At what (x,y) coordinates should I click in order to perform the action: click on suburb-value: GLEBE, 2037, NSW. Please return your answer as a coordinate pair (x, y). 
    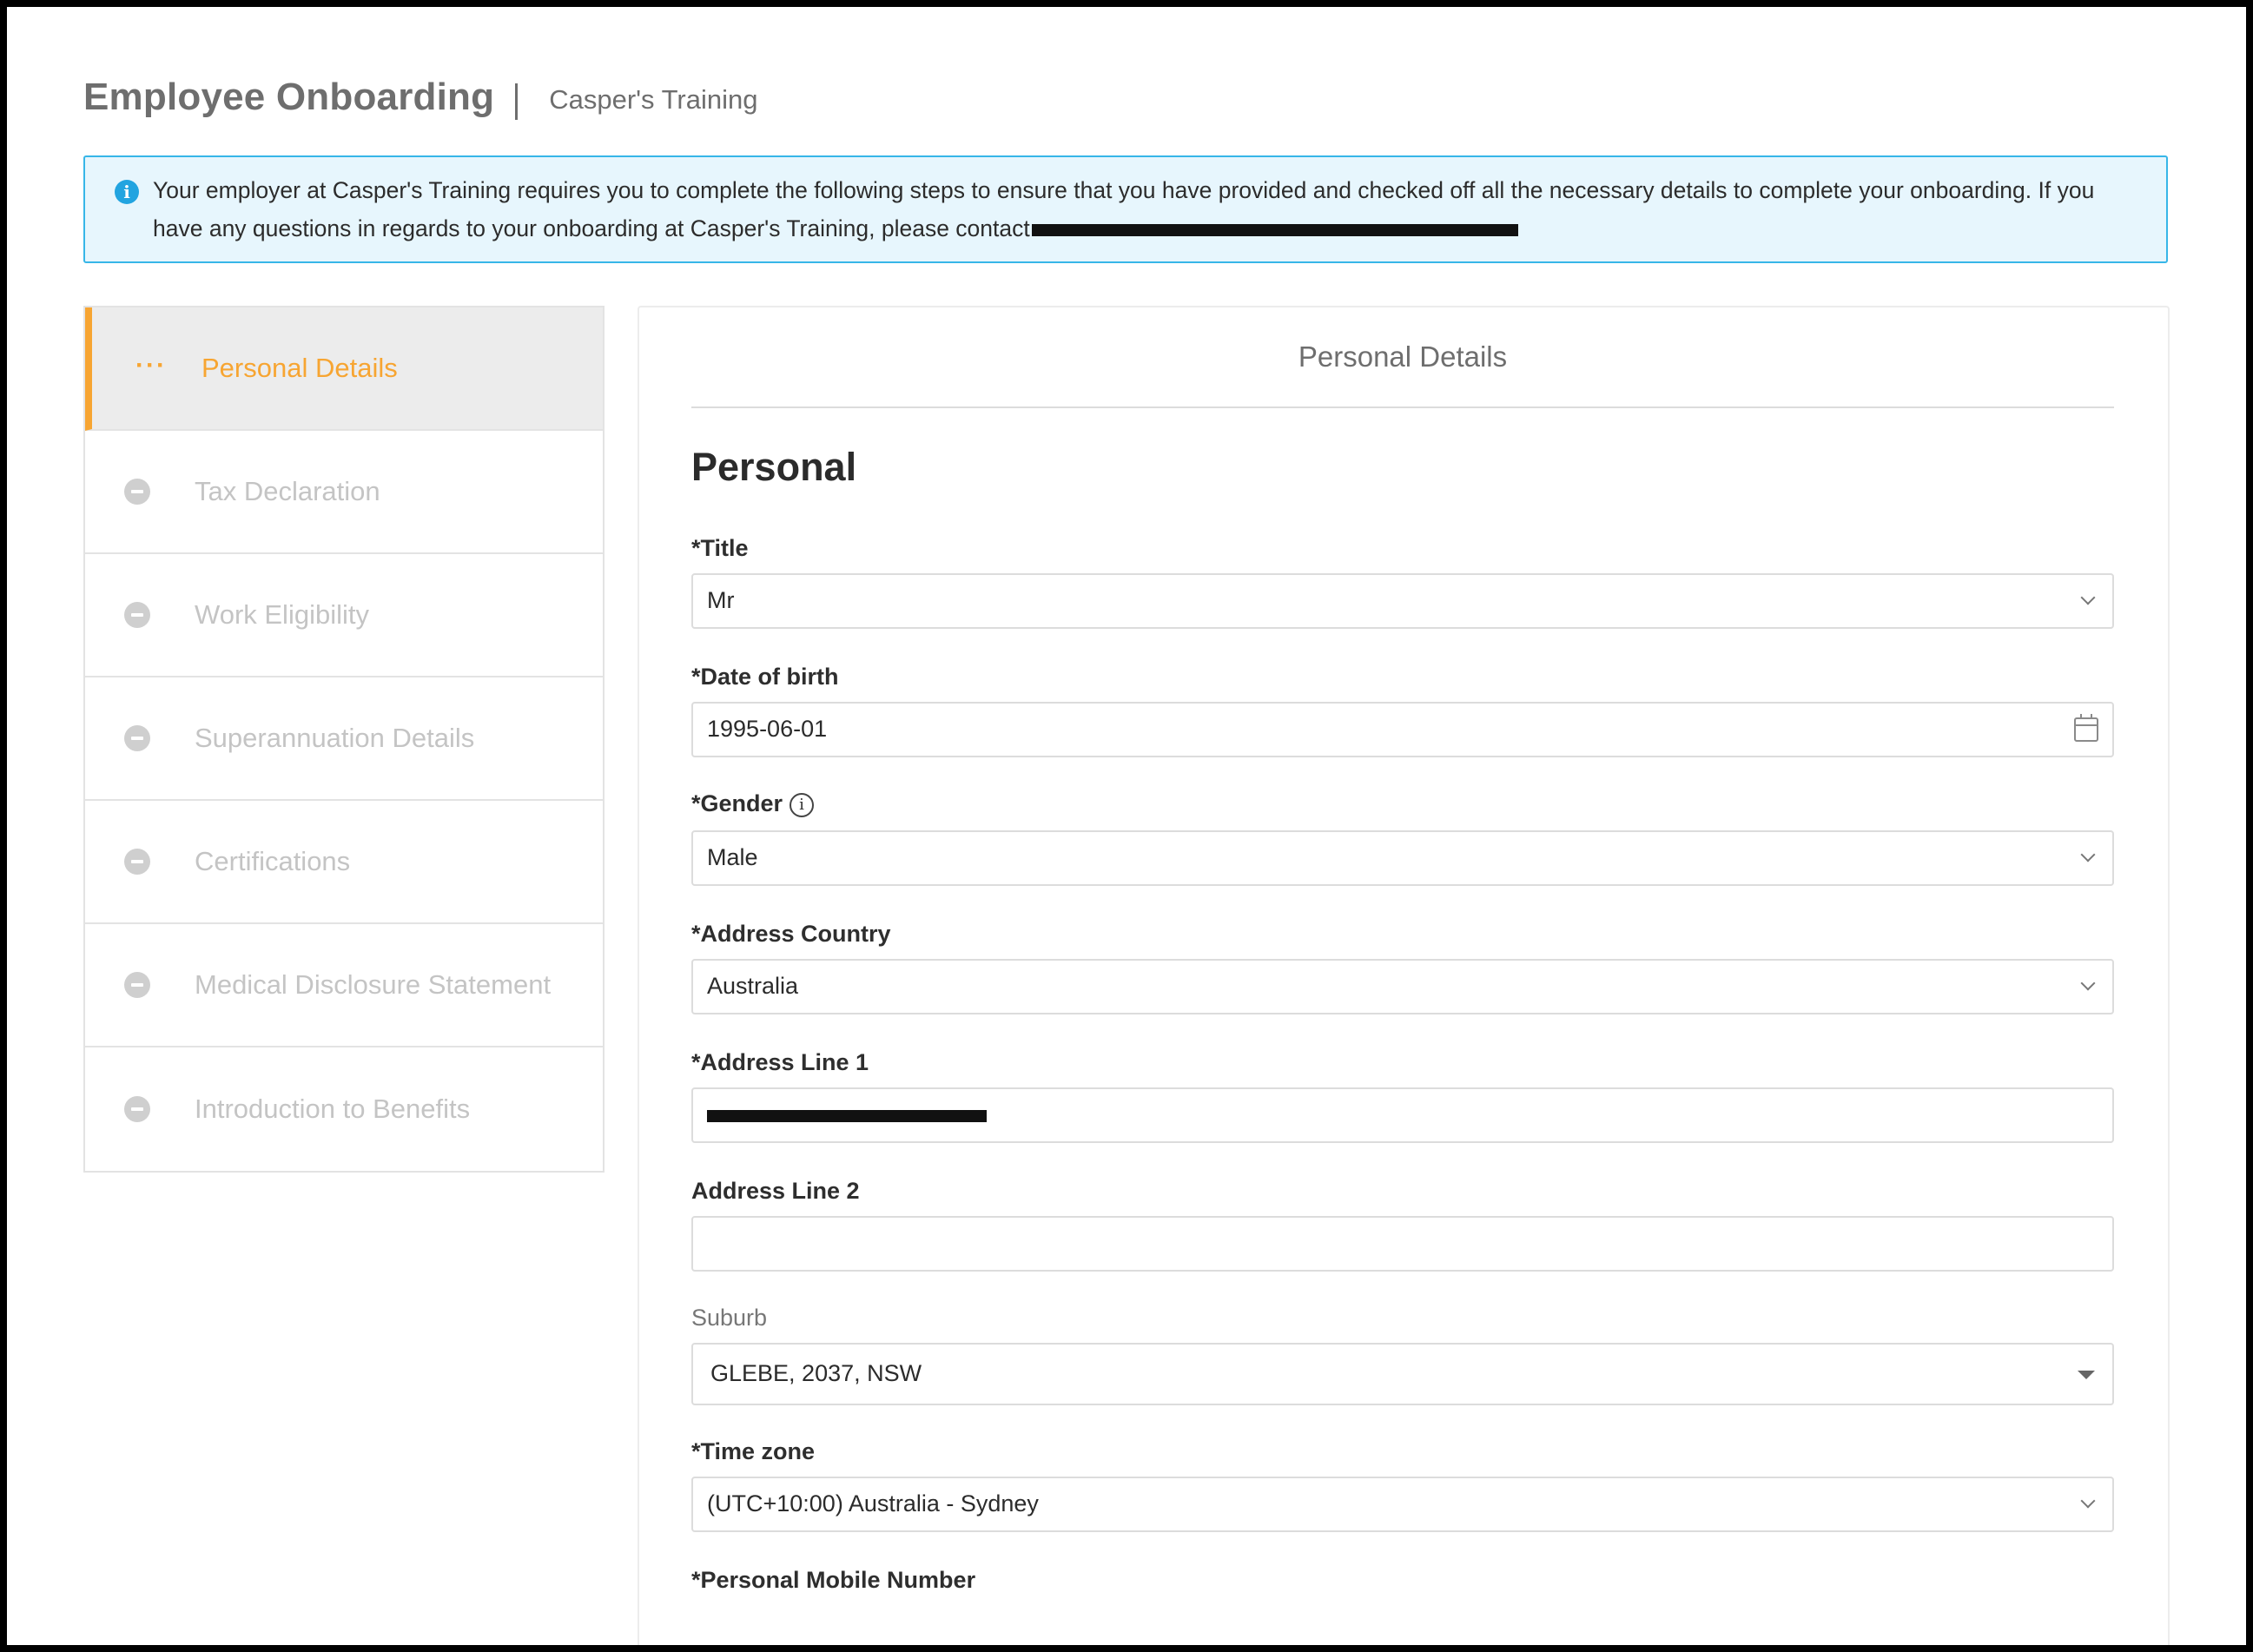
    Looking at the image, I should click on (816, 1373).